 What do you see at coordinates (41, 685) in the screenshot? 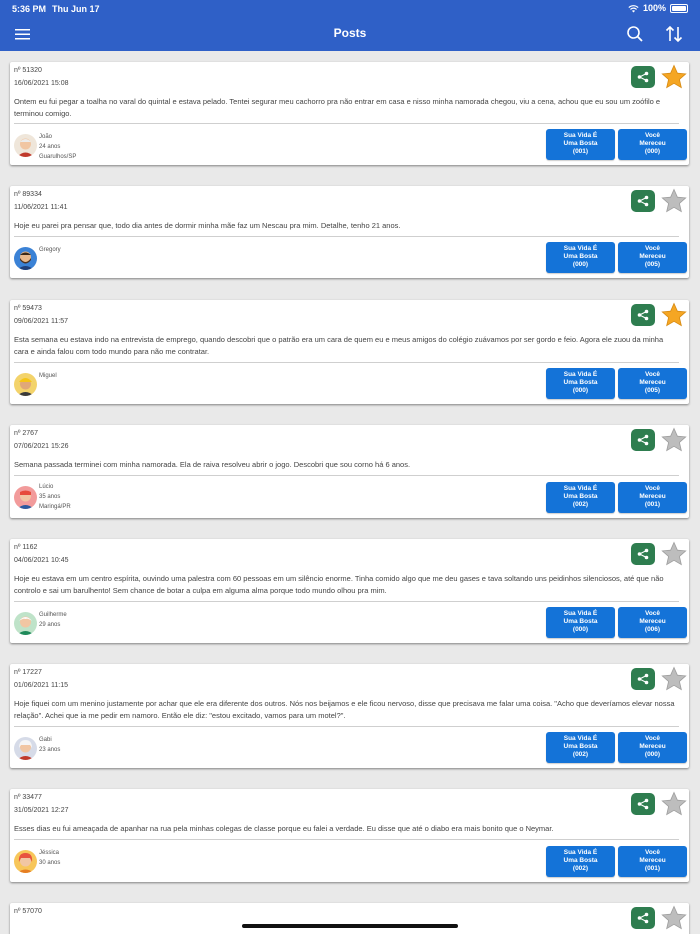
I see `post-date: 01/06/2021 11:15` at bounding box center [41, 685].